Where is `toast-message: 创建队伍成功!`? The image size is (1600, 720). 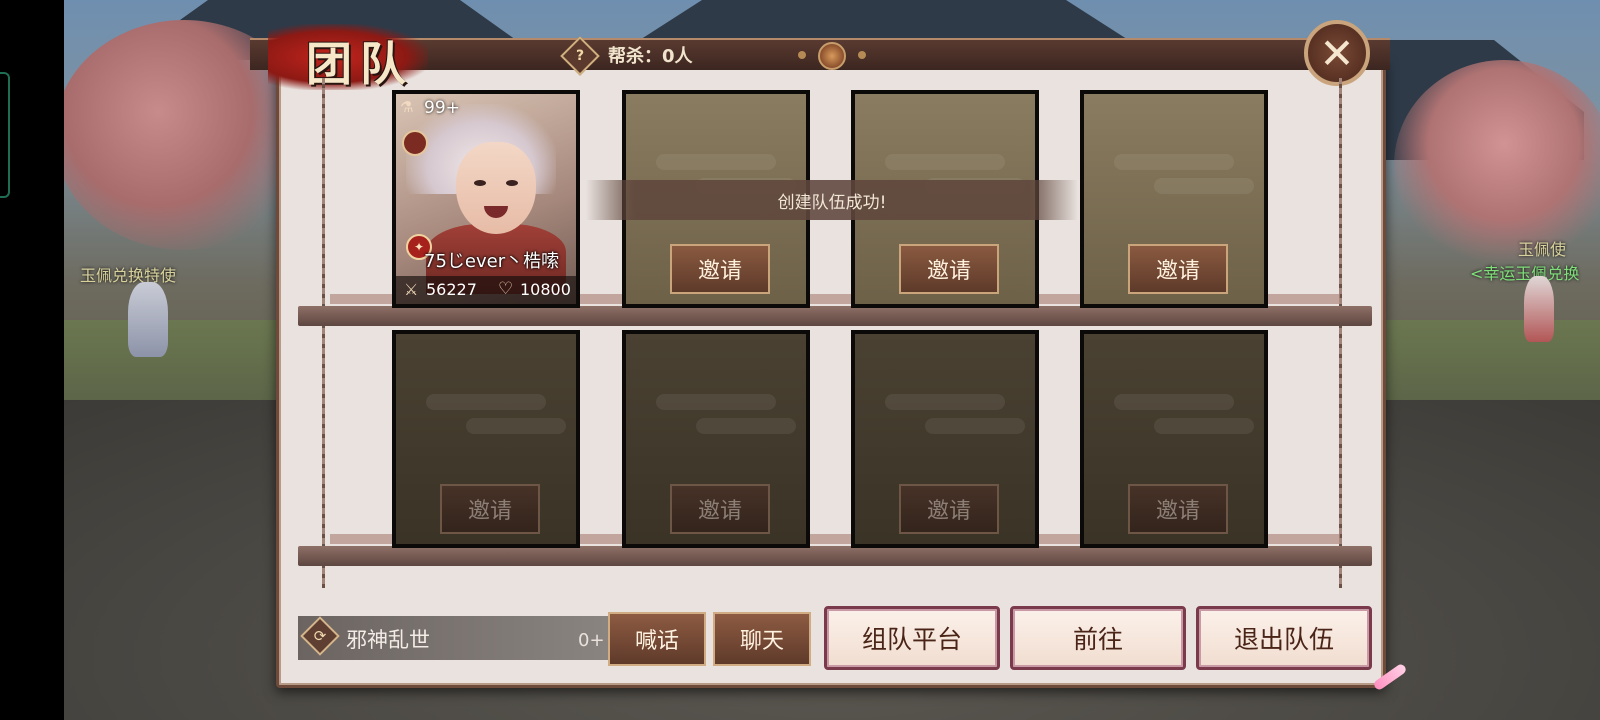 toast-message: 创建队伍成功! is located at coordinates (832, 200).